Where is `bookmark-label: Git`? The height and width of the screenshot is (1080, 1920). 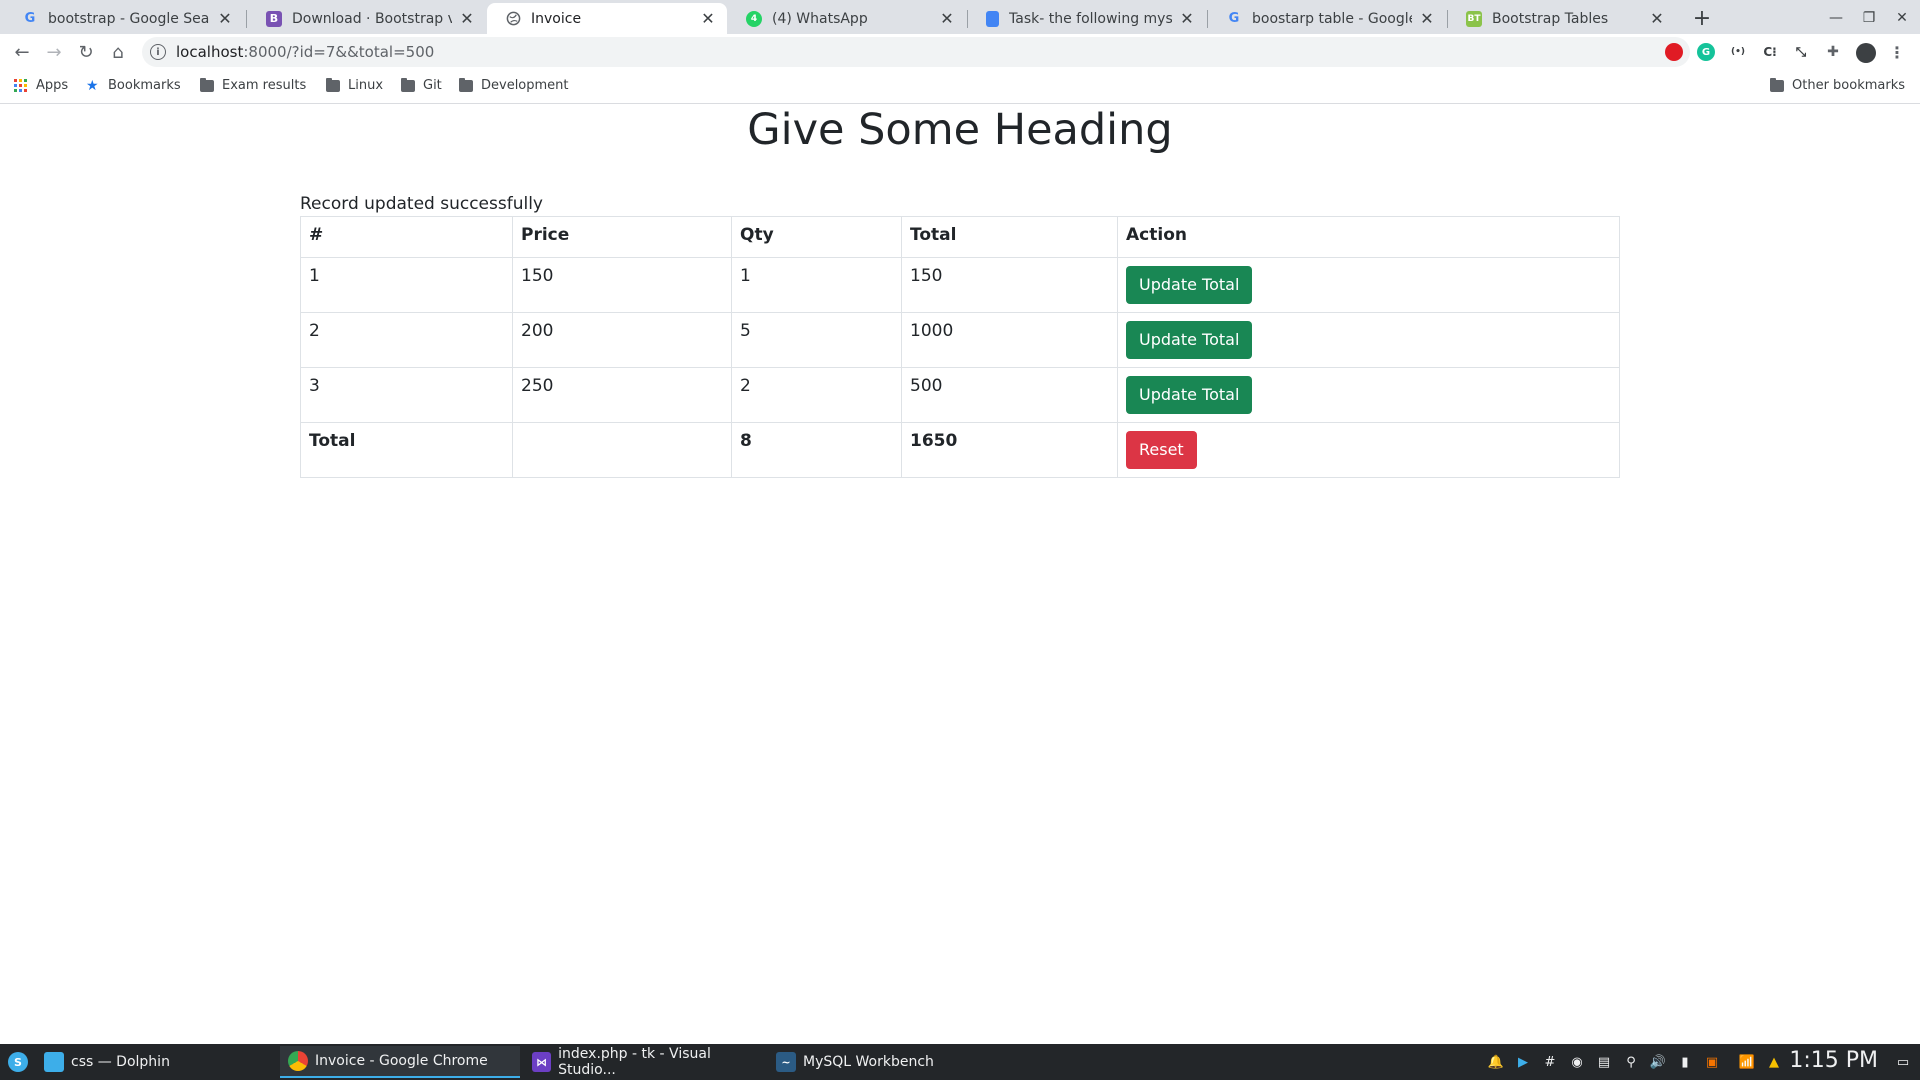 bookmark-label: Git is located at coordinates (432, 85).